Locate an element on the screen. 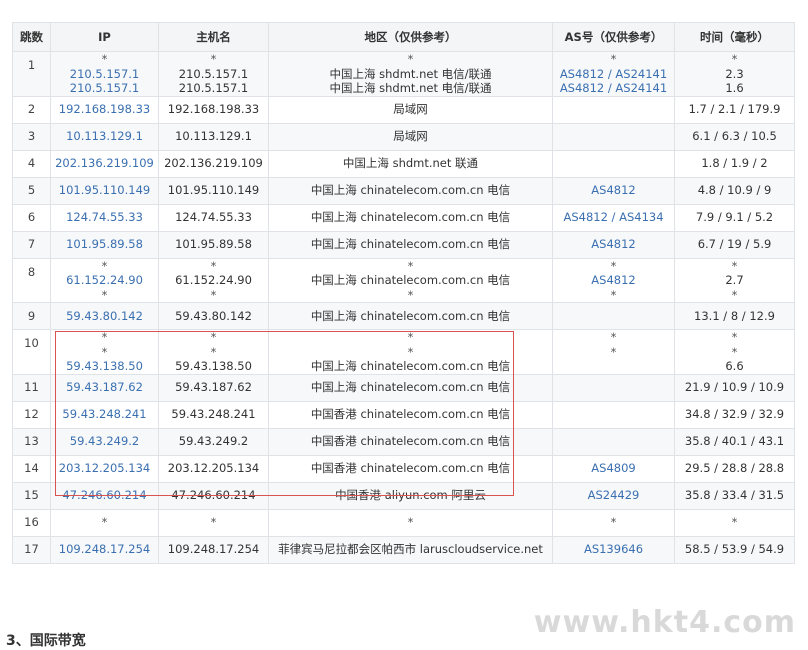  ip-value: 59.43.187.62 is located at coordinates (104, 387).